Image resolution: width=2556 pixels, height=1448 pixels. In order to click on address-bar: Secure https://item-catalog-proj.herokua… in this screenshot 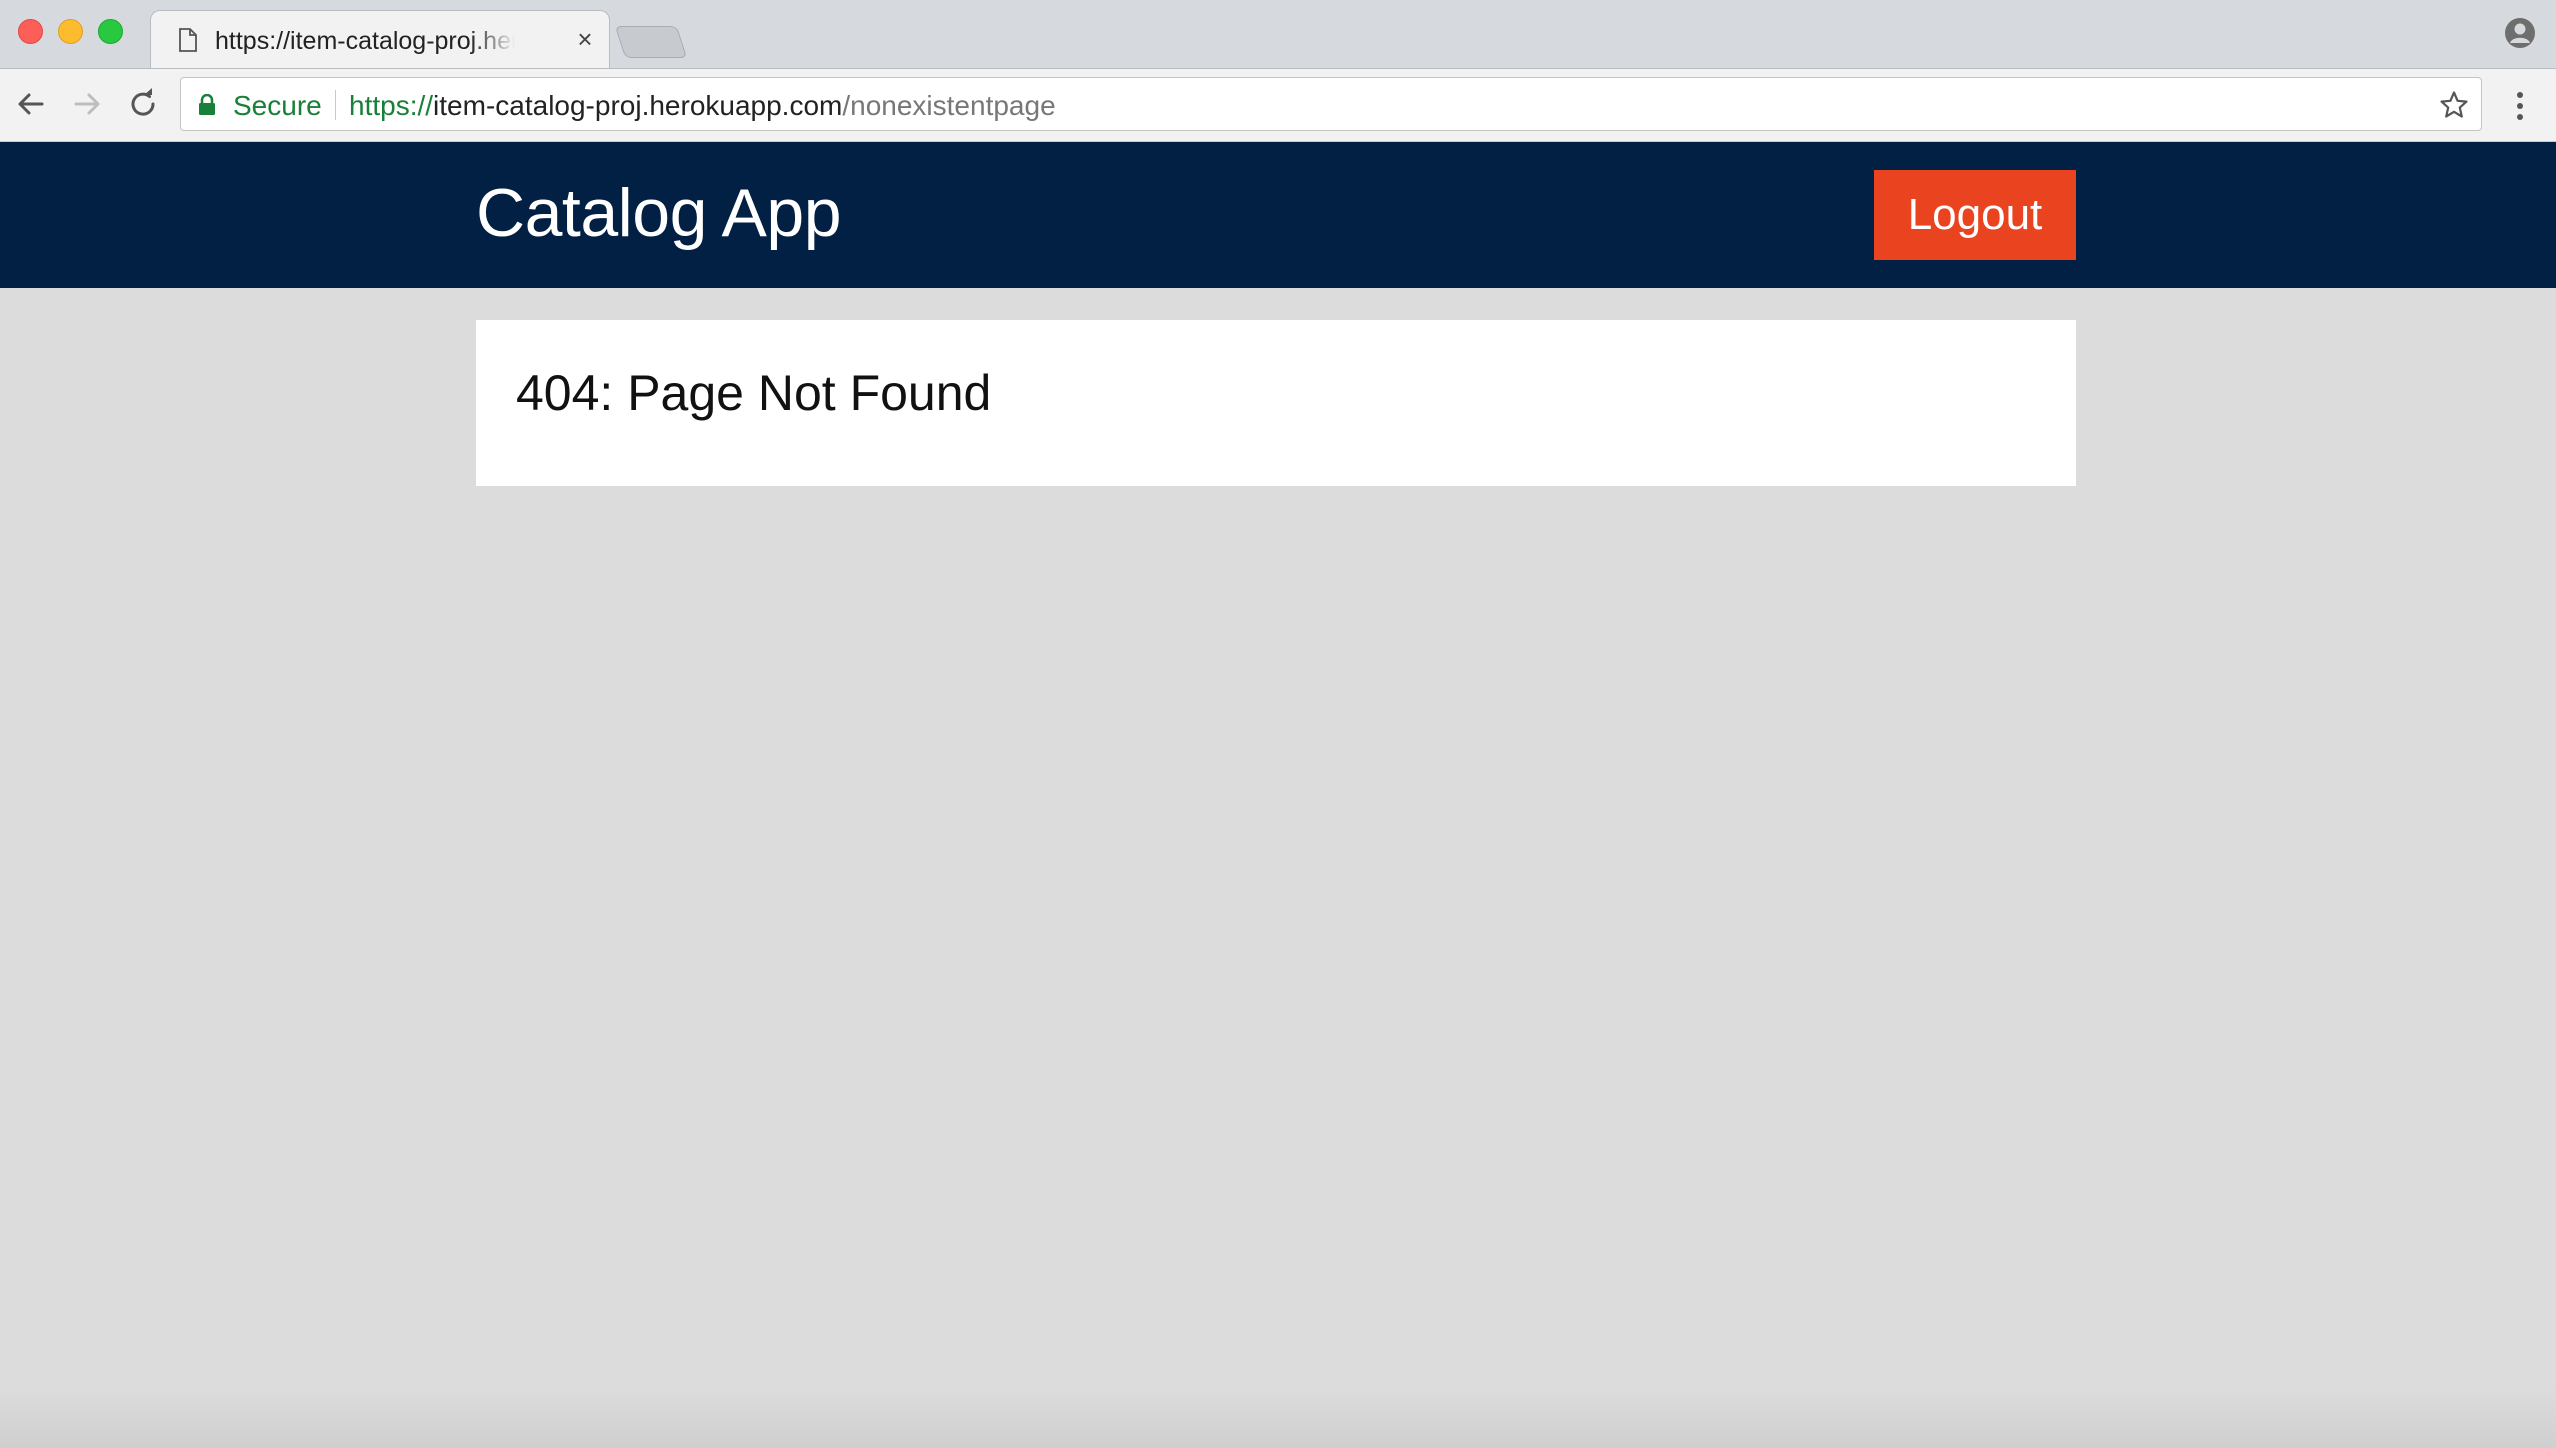, I will do `click(1331, 104)`.